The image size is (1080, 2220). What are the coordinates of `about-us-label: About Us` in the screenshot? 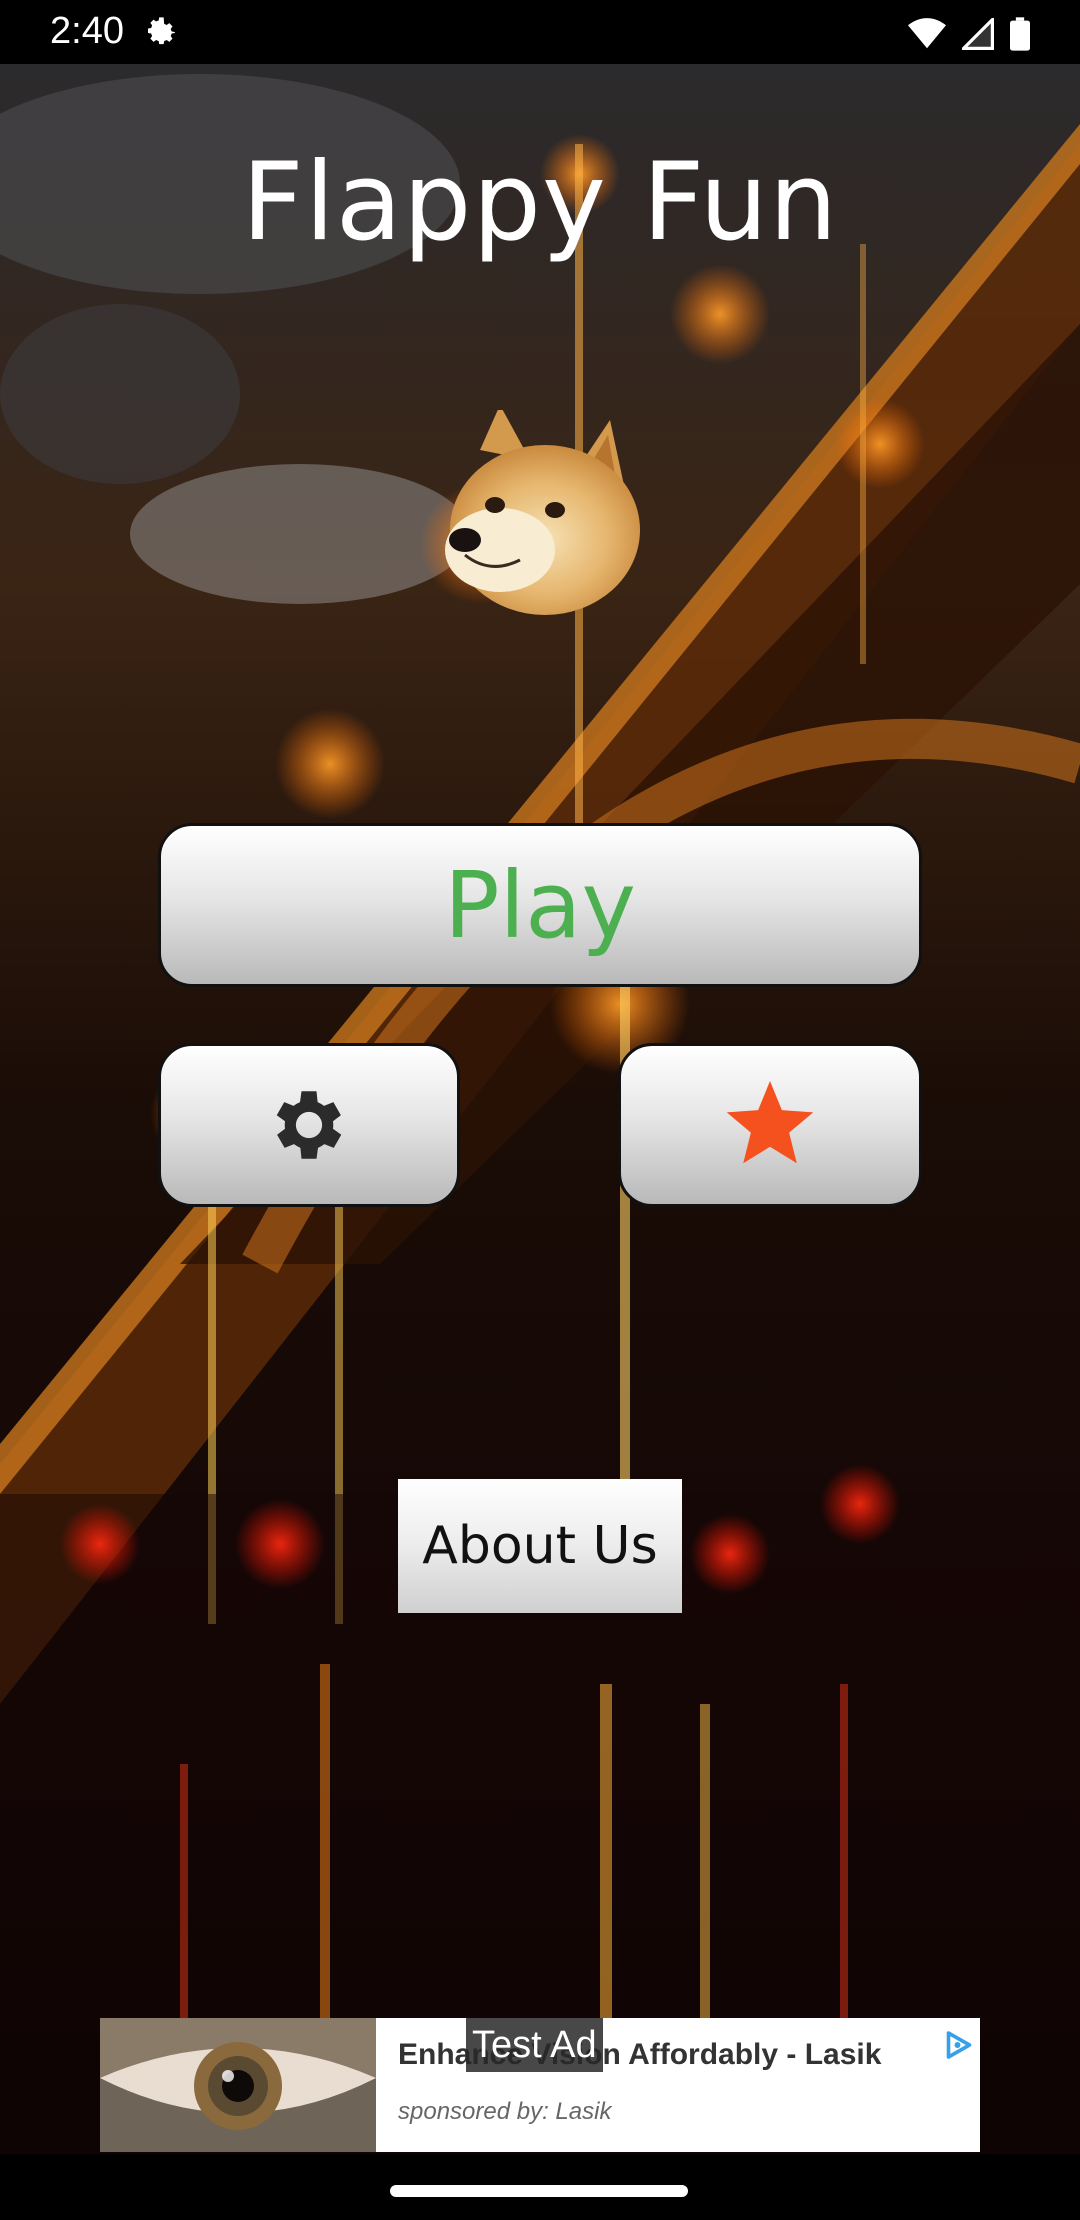 It's located at (540, 1546).